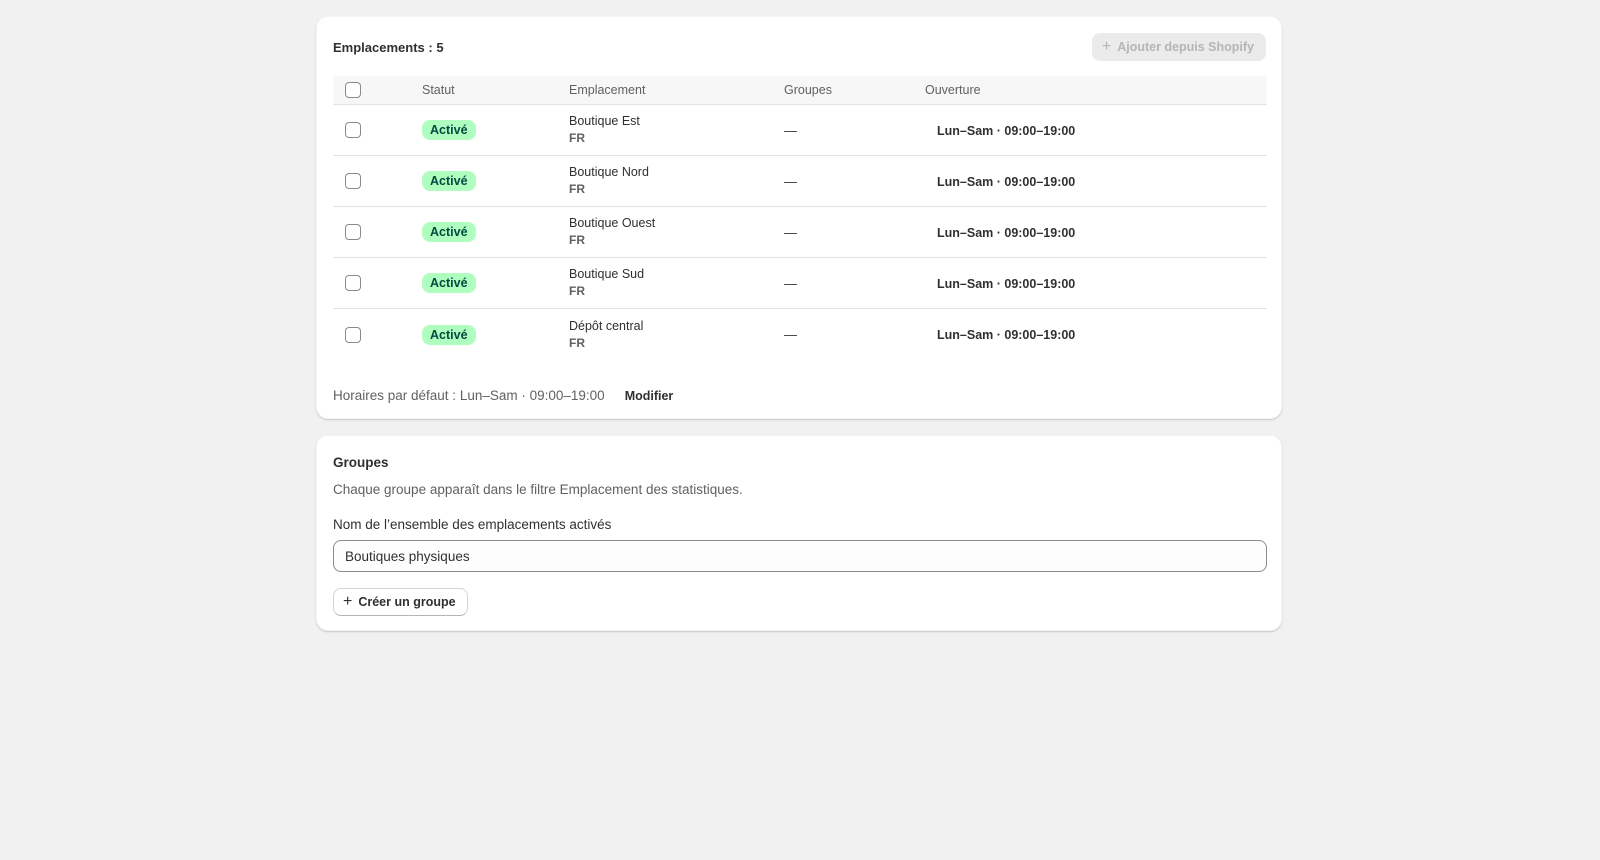 This screenshot has height=860, width=1600. Describe the element at coordinates (800, 556) in the screenshot. I see `group-name-input` at that location.